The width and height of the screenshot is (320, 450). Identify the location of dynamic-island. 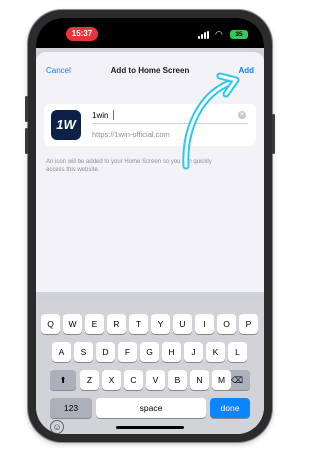
(151, 33).